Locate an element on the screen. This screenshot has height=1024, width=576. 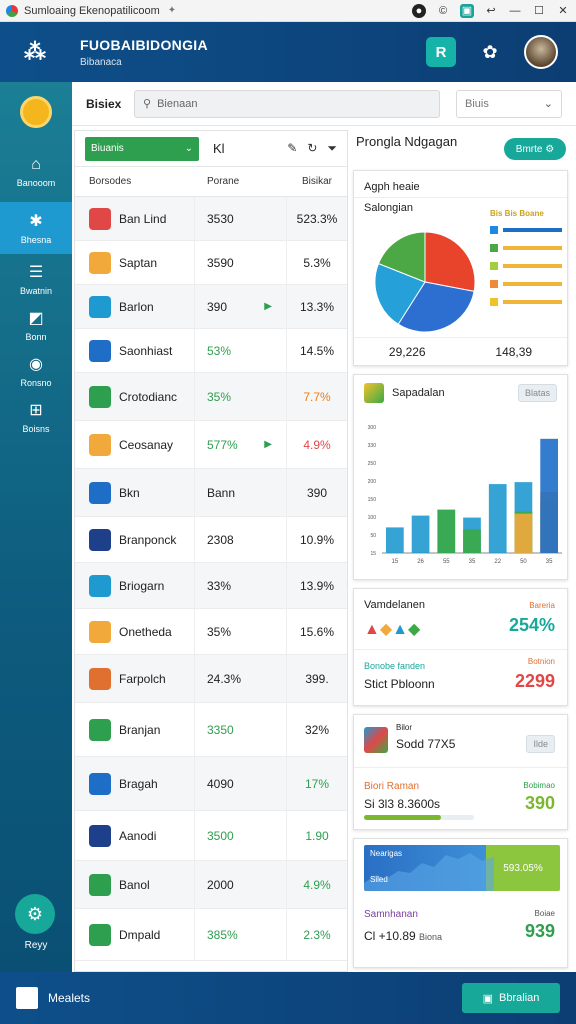
x-tick-label: 35 is located at coordinates (549, 562).